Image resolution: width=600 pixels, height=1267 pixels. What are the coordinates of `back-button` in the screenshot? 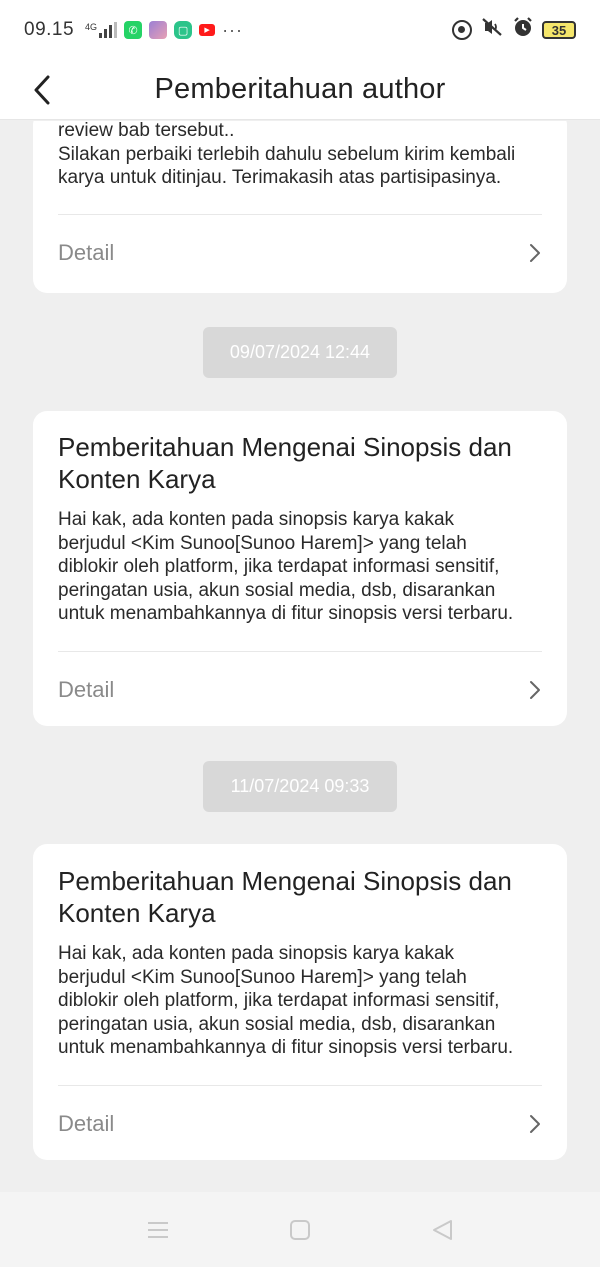 It's located at (42, 90).